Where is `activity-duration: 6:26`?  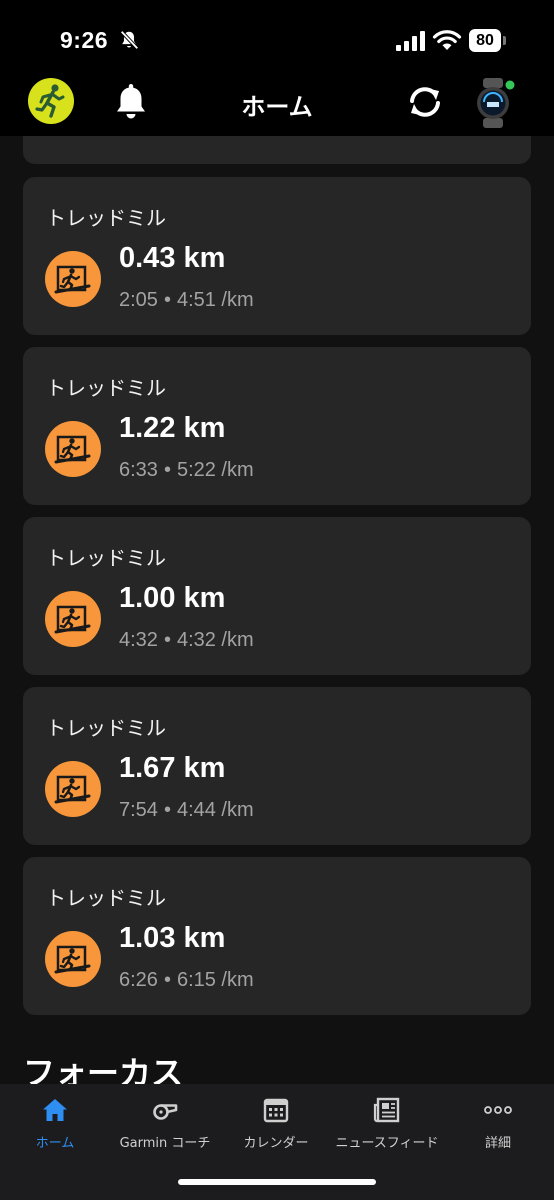
activity-duration: 6:26 is located at coordinates (138, 980).